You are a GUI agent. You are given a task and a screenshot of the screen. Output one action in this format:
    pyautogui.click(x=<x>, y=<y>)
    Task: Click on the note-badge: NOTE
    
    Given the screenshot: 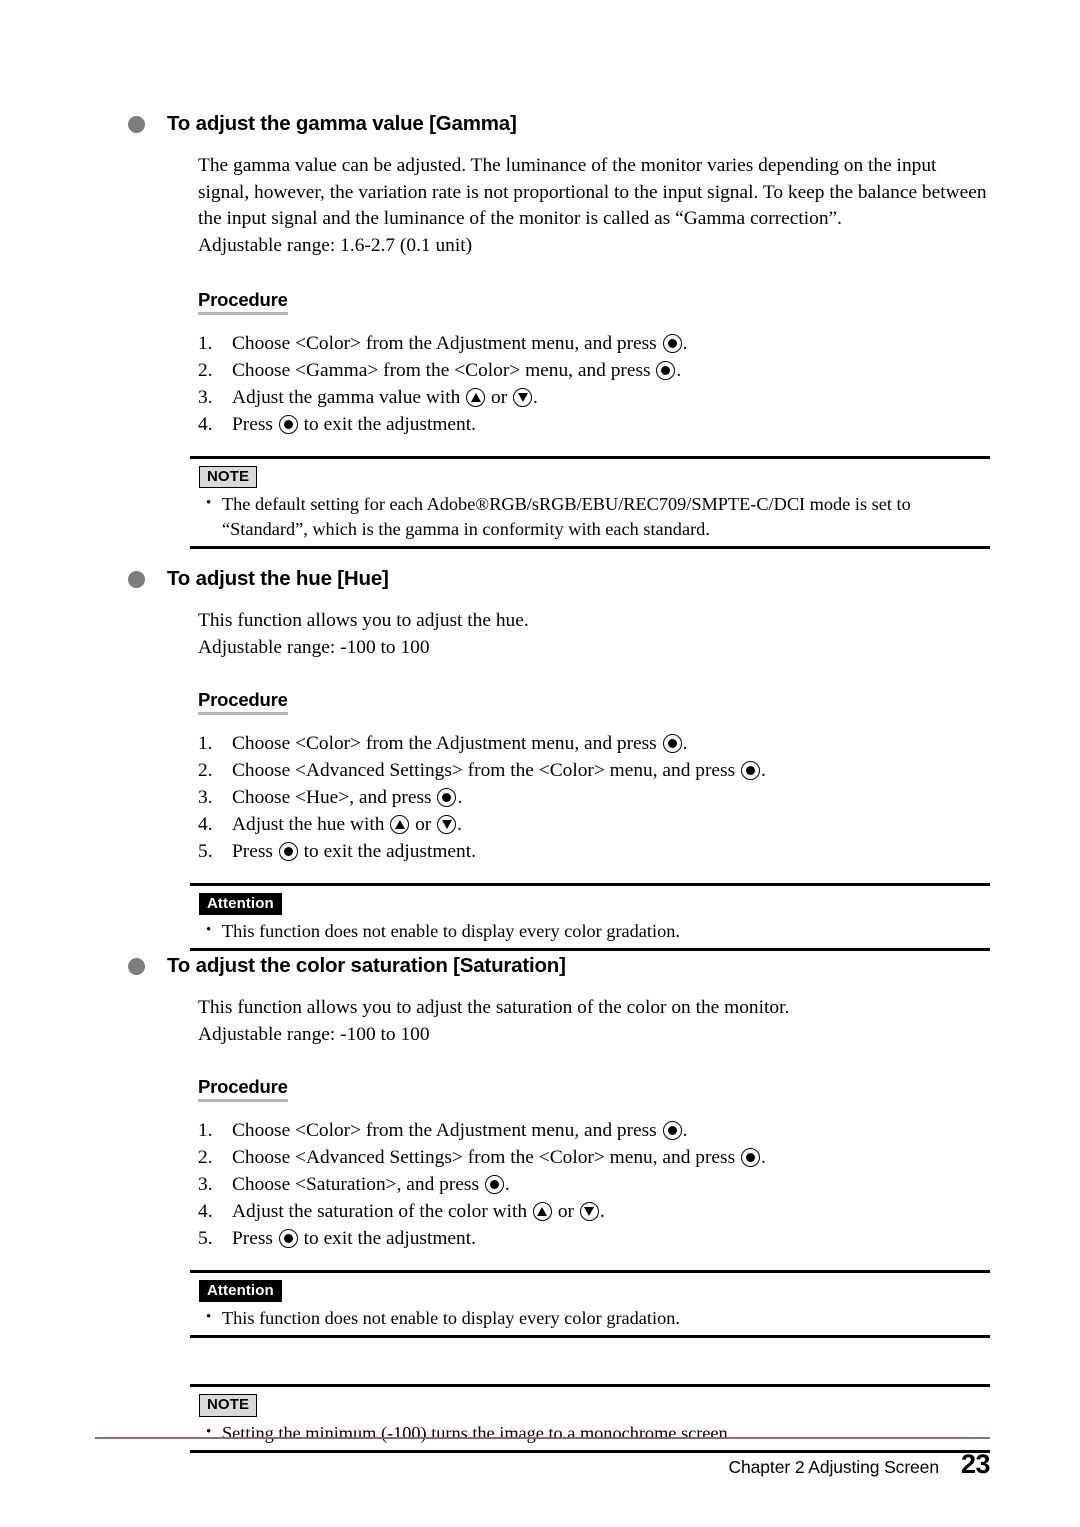 What is the action you would take?
    pyautogui.click(x=228, y=1405)
    